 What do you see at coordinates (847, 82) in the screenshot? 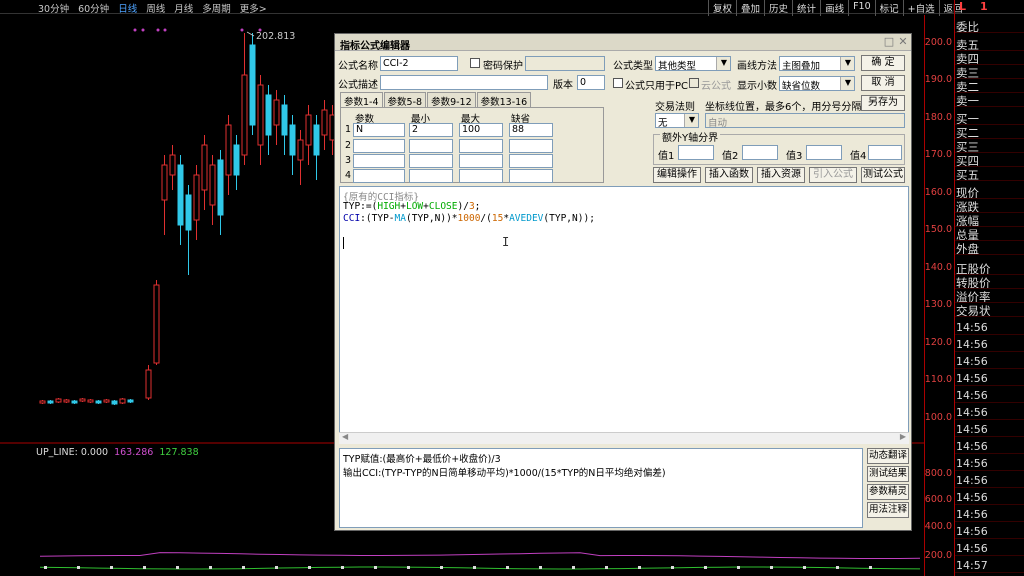
I see `chevron-down-icon: ▼` at bounding box center [847, 82].